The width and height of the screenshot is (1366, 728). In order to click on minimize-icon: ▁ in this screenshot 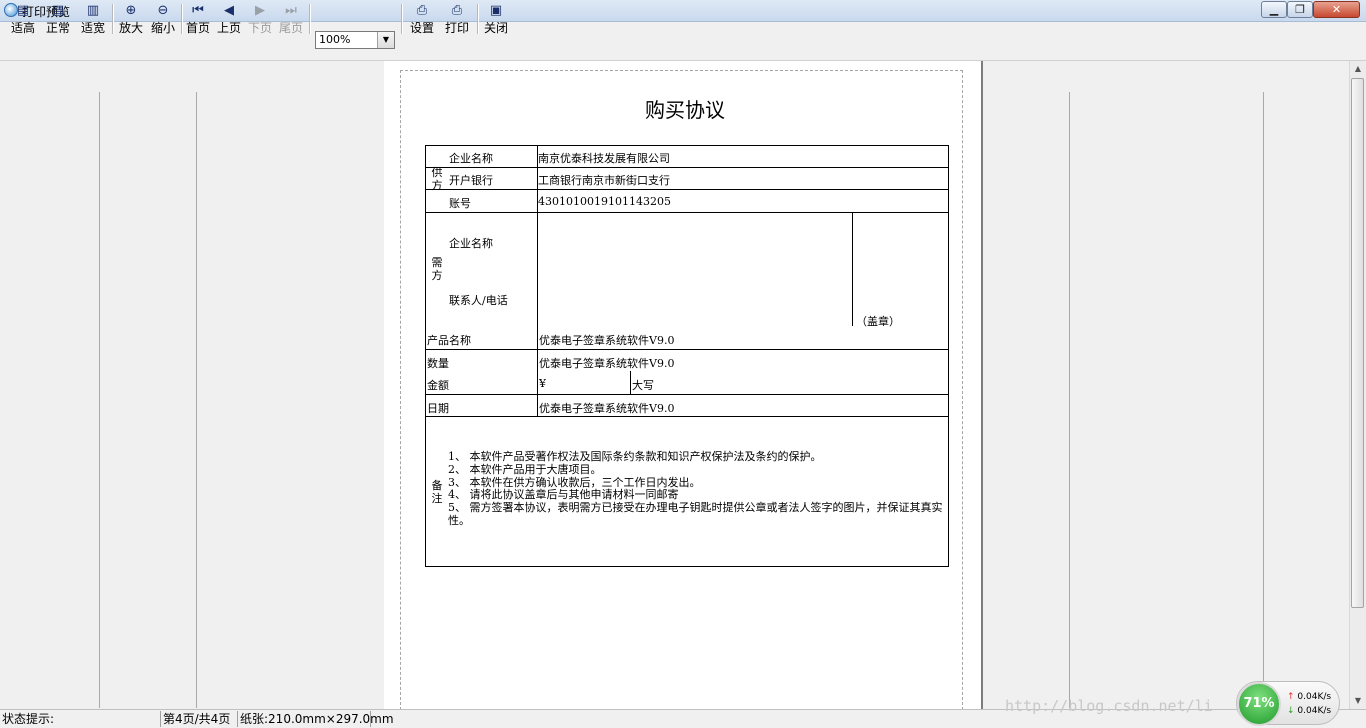, I will do `click(1274, 9)`.